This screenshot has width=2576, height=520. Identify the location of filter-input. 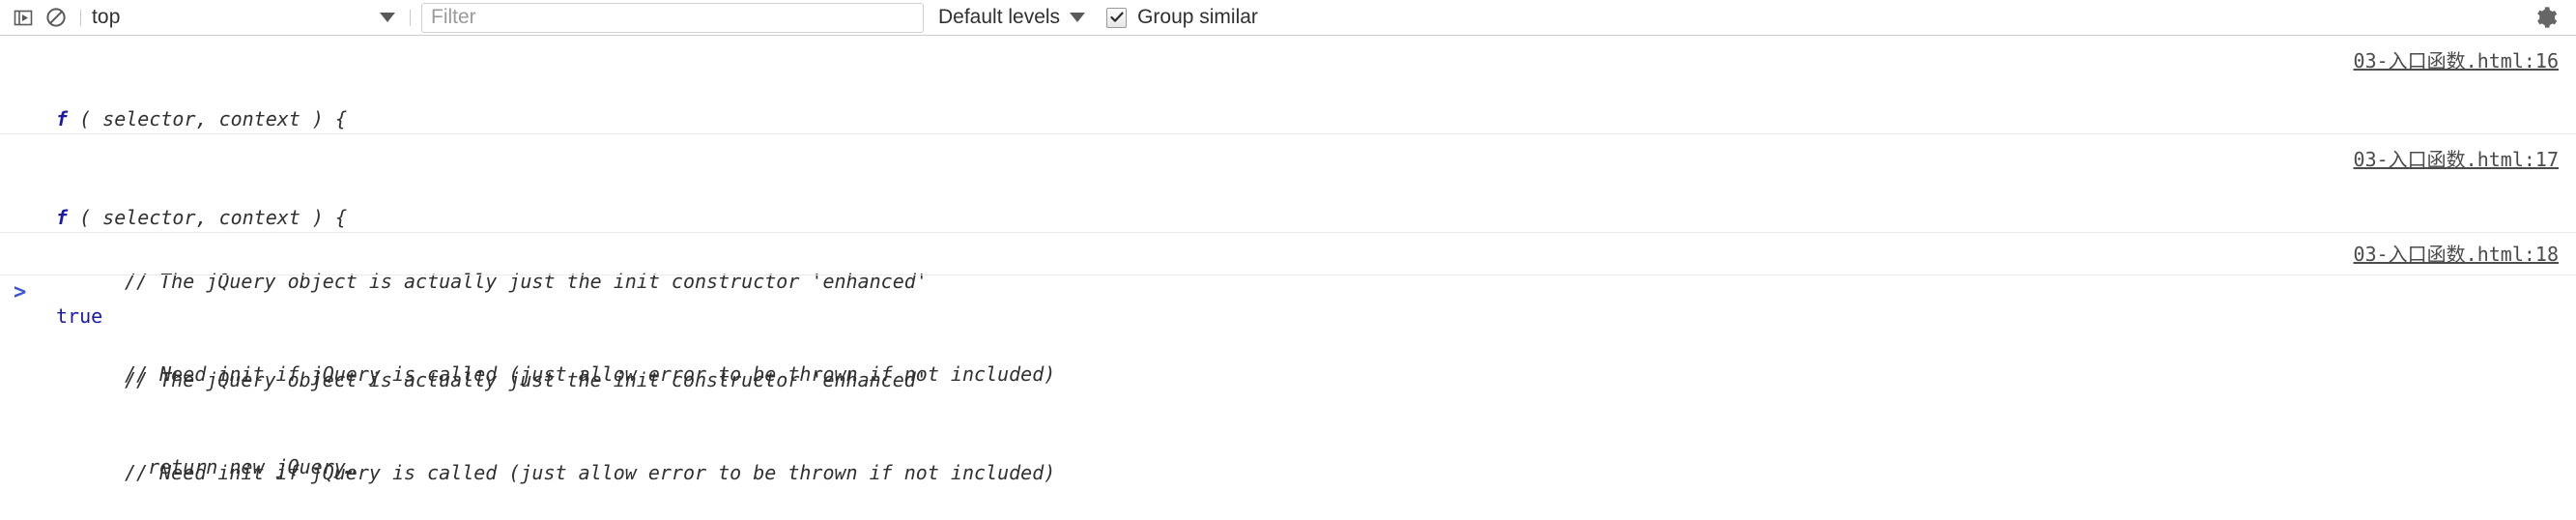
(673, 18).